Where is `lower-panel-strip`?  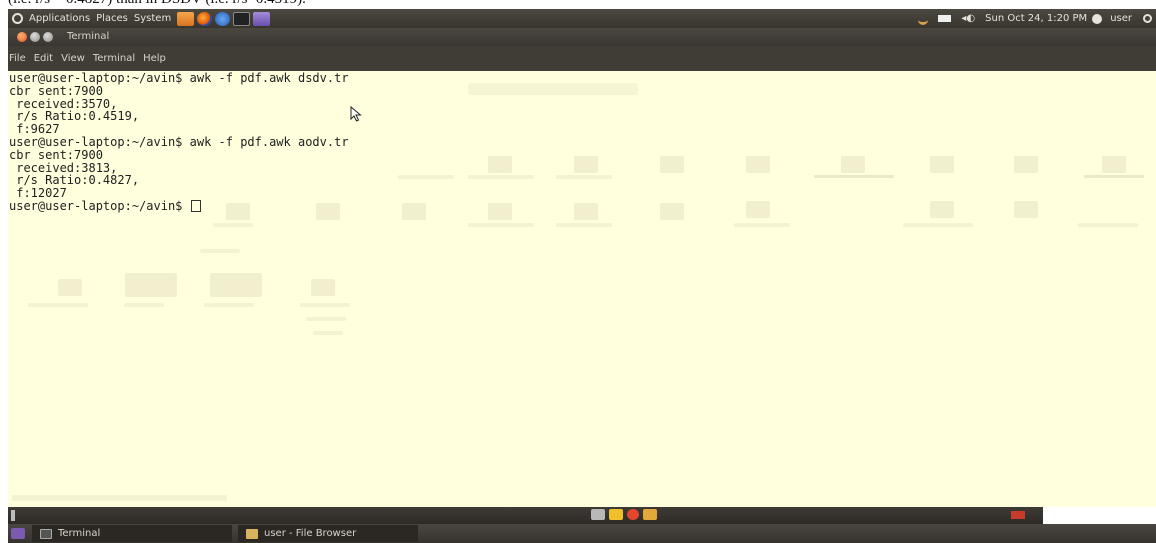
lower-panel-strip is located at coordinates (582, 515).